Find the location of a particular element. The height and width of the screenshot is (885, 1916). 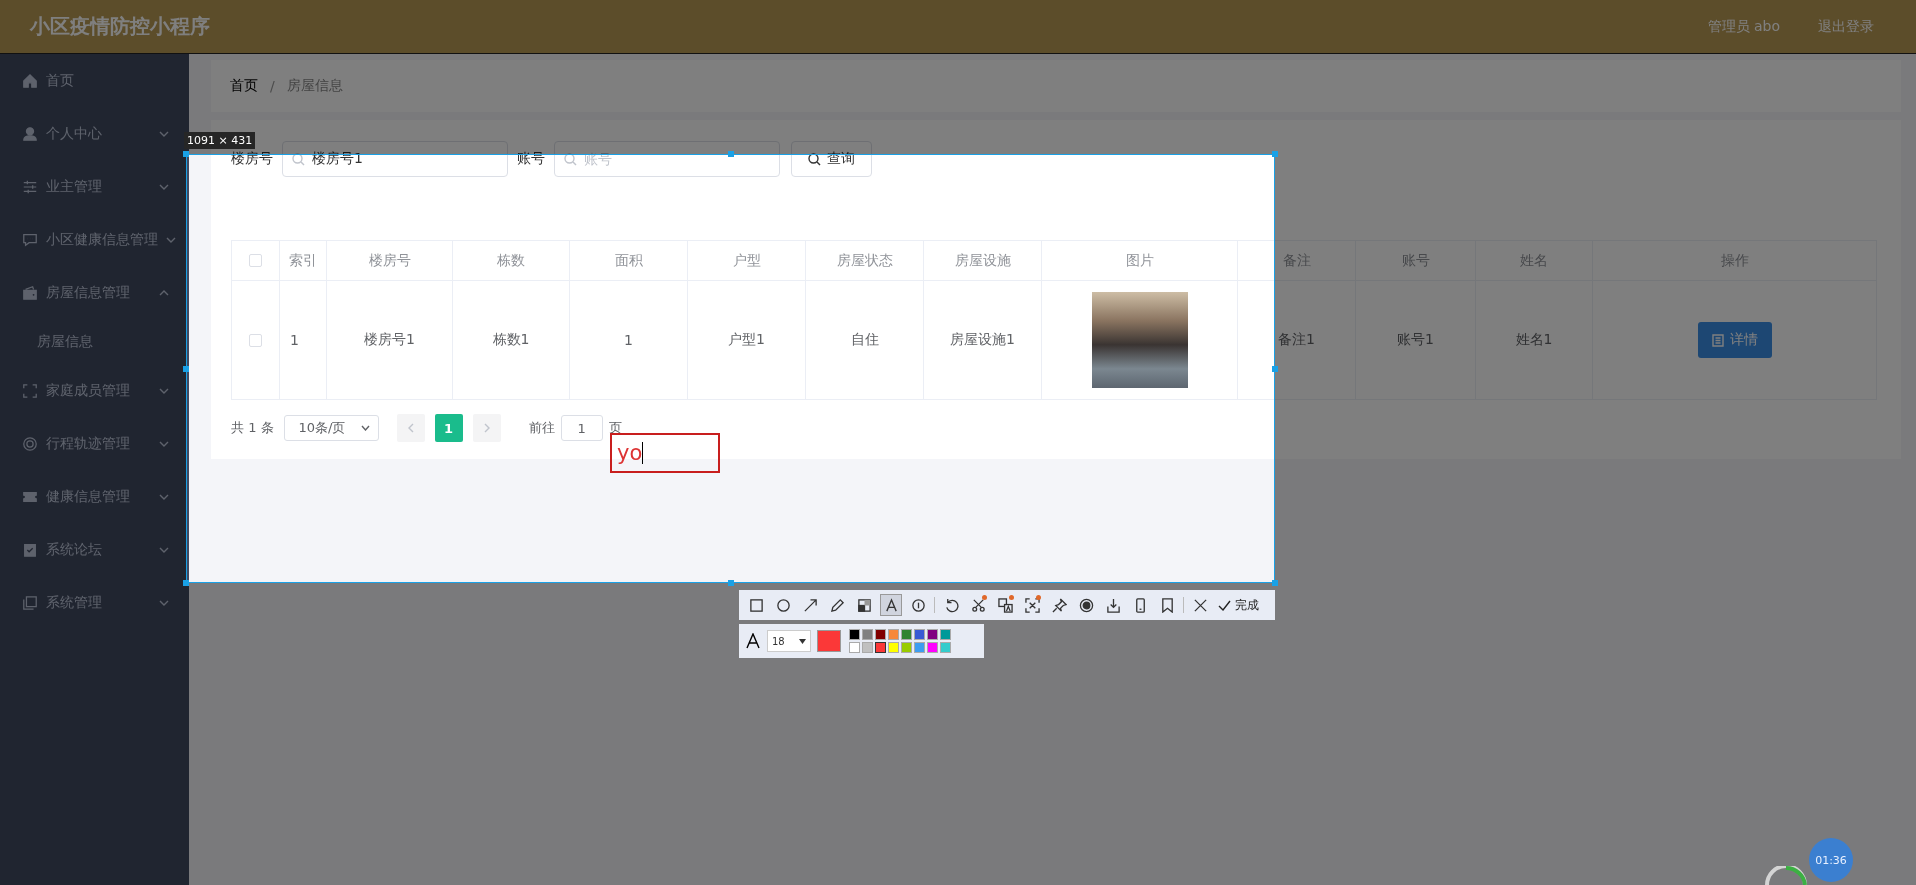

breadcrumb-current: 房屋信息 is located at coordinates (314, 86).